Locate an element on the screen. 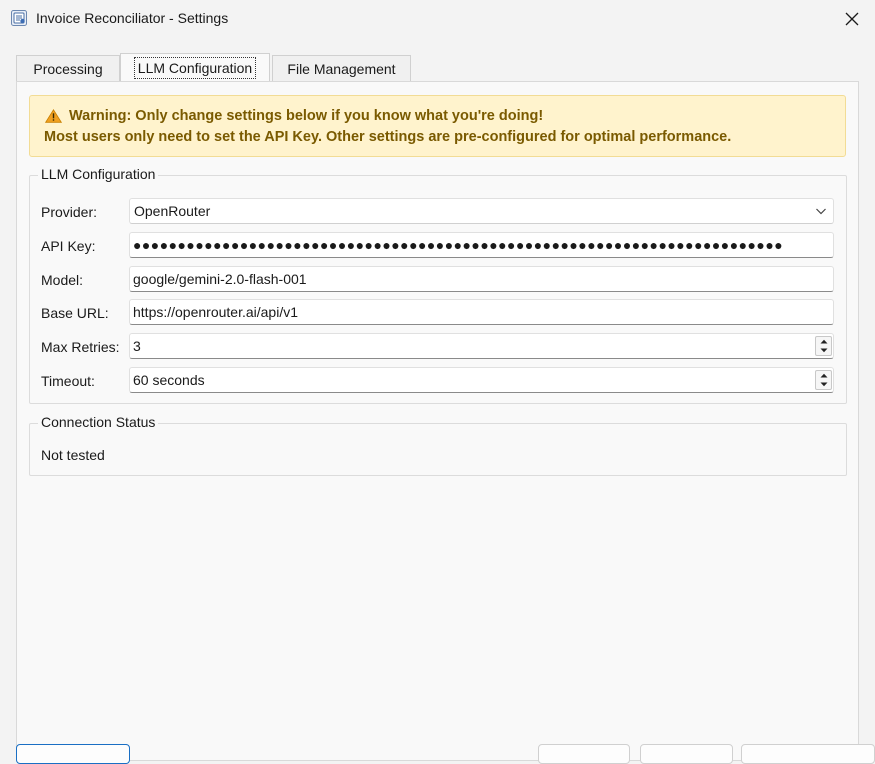  base-url-field: https://openrouter.ai/api/v1 is located at coordinates (481, 312).